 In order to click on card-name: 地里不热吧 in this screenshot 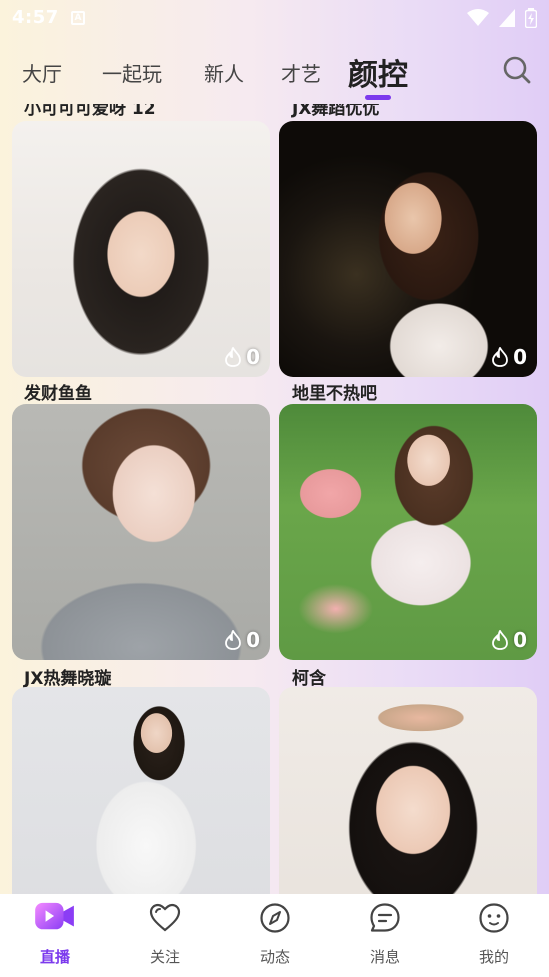, I will do `click(334, 394)`.